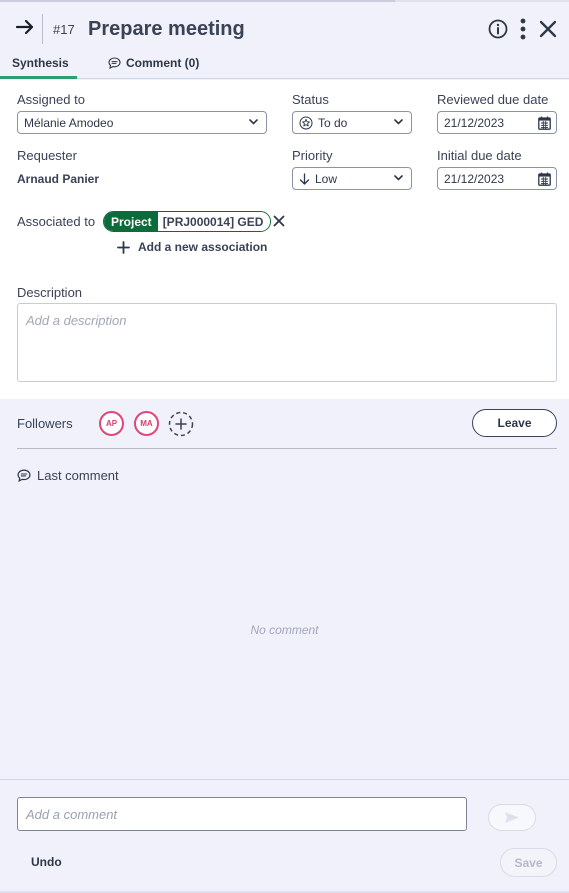 The height and width of the screenshot is (893, 569). What do you see at coordinates (131, 221) in the screenshot?
I see `association-type: Project` at bounding box center [131, 221].